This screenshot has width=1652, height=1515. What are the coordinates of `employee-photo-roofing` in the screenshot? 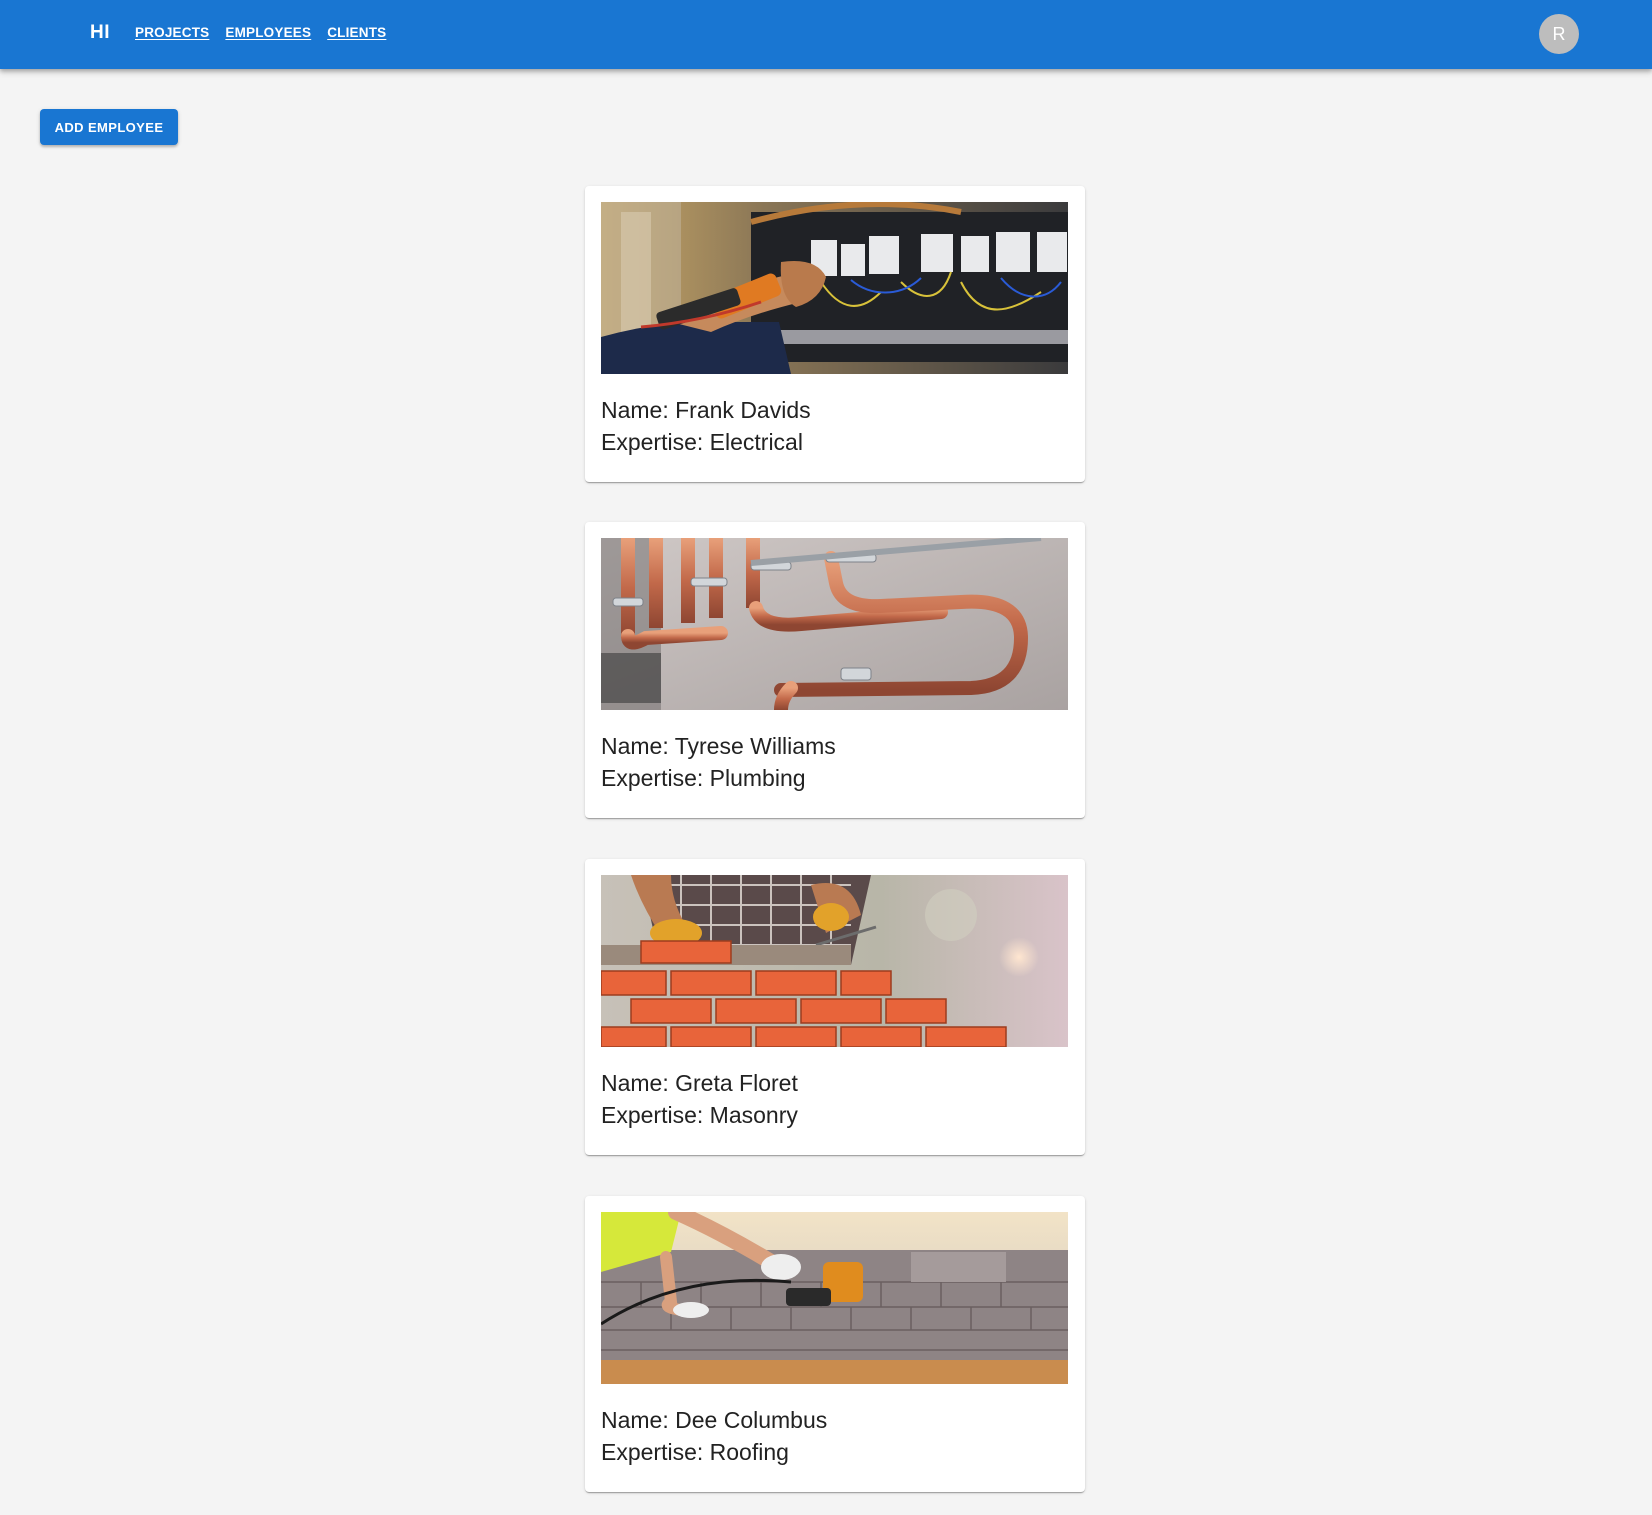 It's located at (834, 1298).